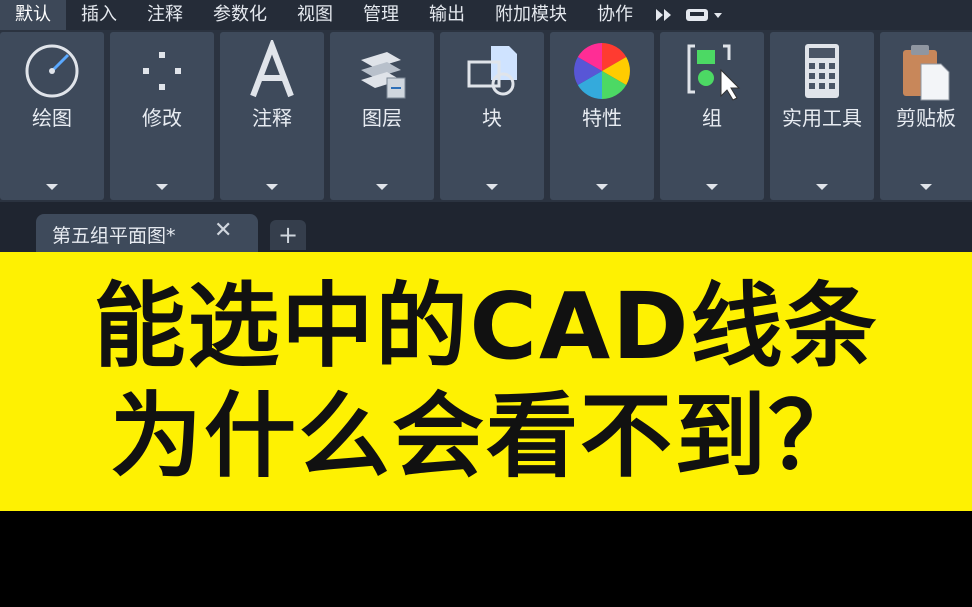  Describe the element at coordinates (602, 71) in the screenshot. I see `color-wheel-icon` at that location.